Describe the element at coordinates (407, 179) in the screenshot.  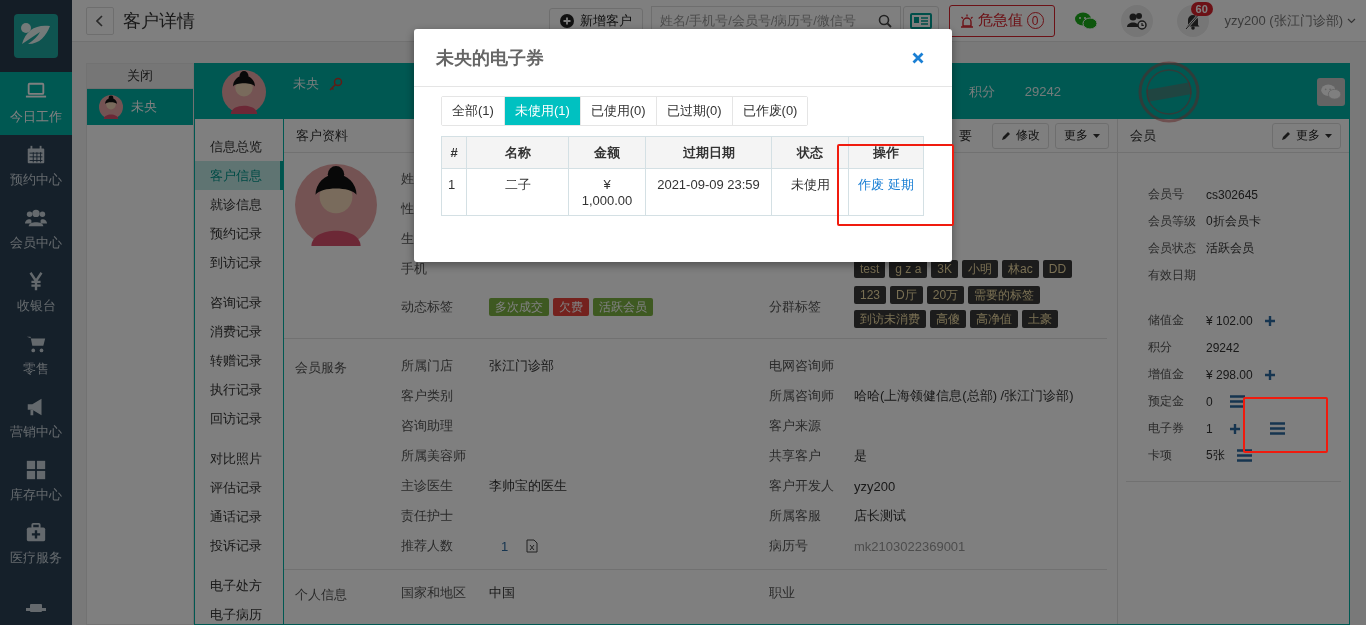
I see `field-label: 姓` at that location.